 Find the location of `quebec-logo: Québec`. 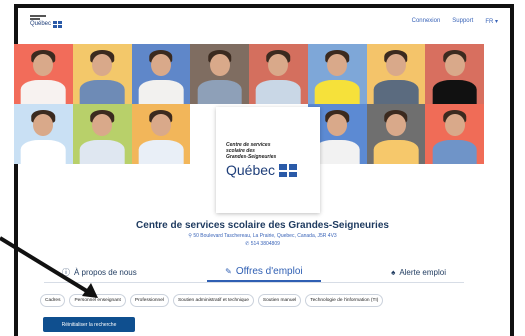

quebec-logo: Québec is located at coordinates (46, 21).